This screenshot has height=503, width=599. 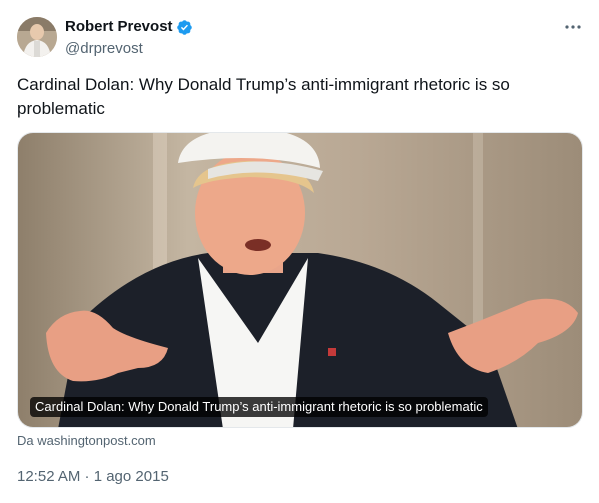 I want to click on card-source-link: Da washingtonpost.com, so click(x=86, y=441).